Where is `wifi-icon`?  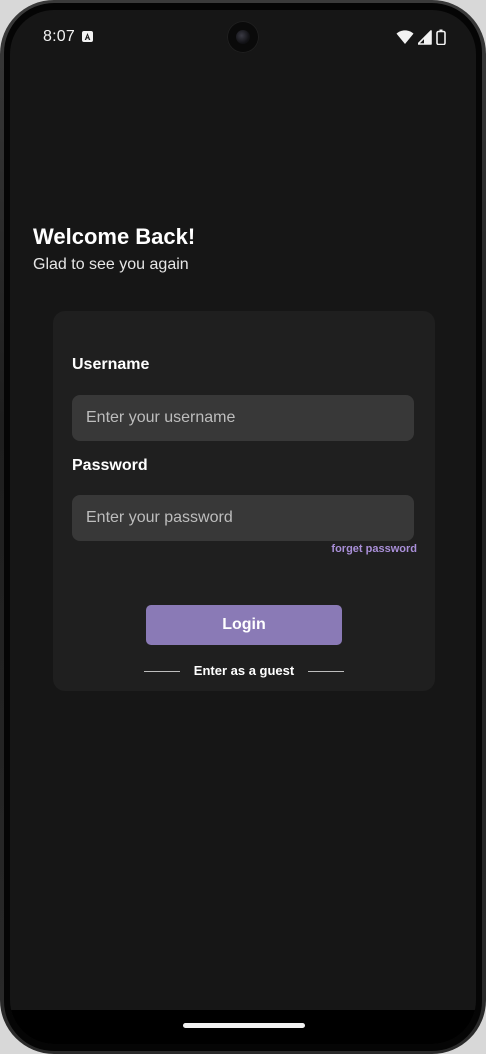 wifi-icon is located at coordinates (405, 37).